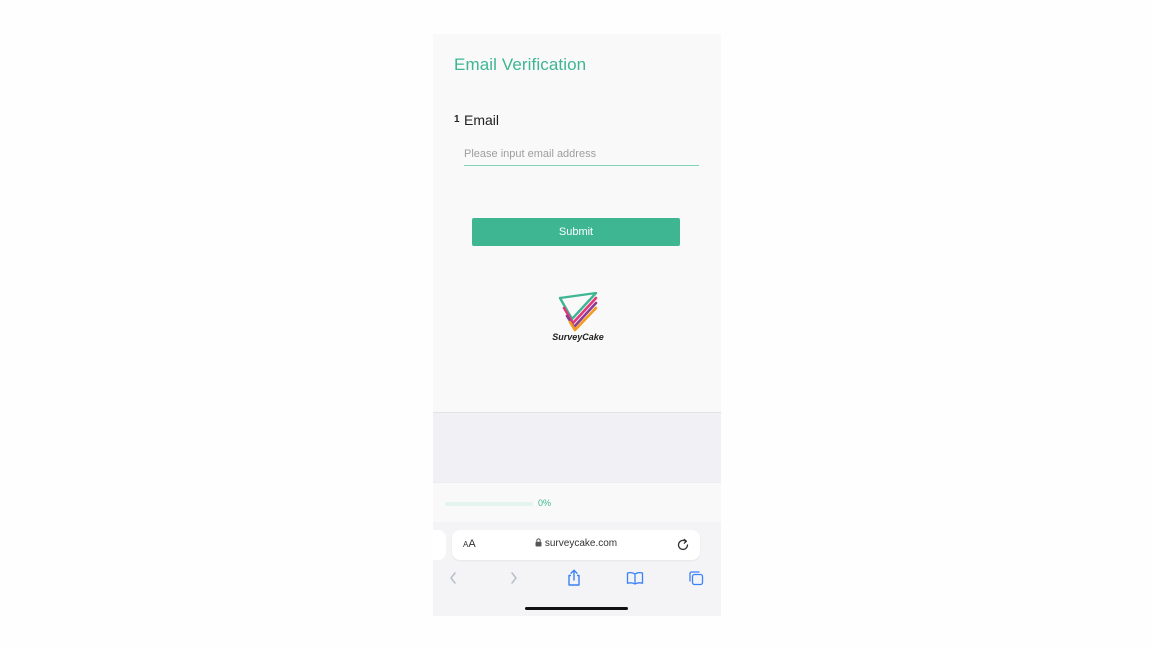 The image size is (1152, 648). I want to click on surveycake-logo: SurveyCake, so click(578, 321).